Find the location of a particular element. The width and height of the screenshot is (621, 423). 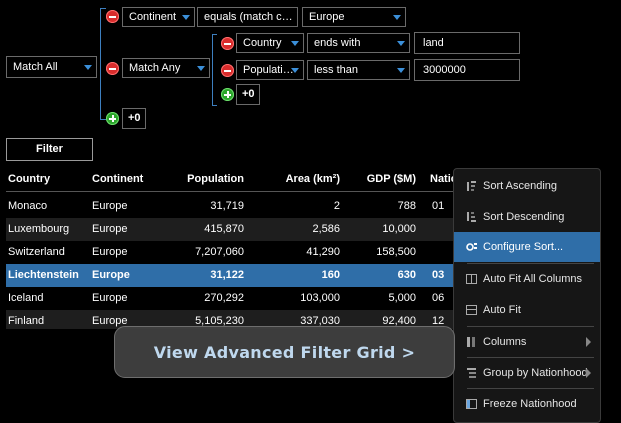

input-value: land is located at coordinates (433, 43).